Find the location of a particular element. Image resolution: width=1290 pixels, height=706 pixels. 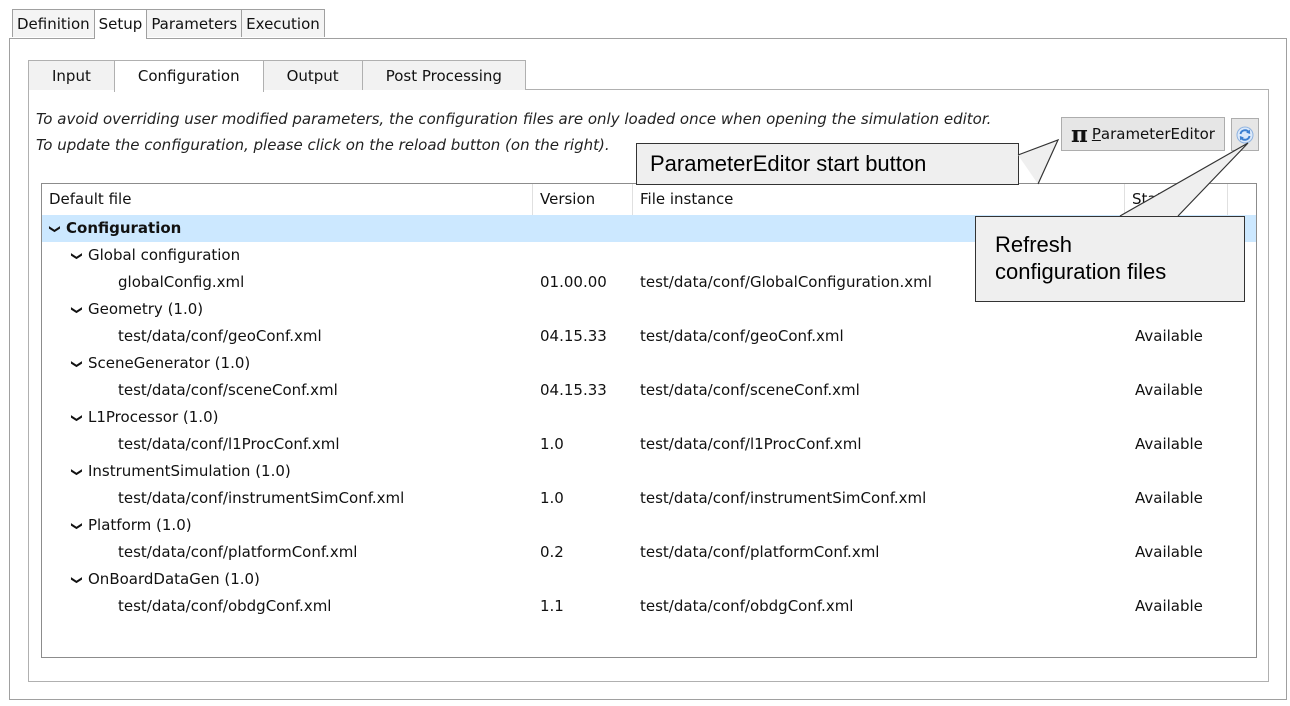

root-label: ❯ Configuration is located at coordinates (115, 229).